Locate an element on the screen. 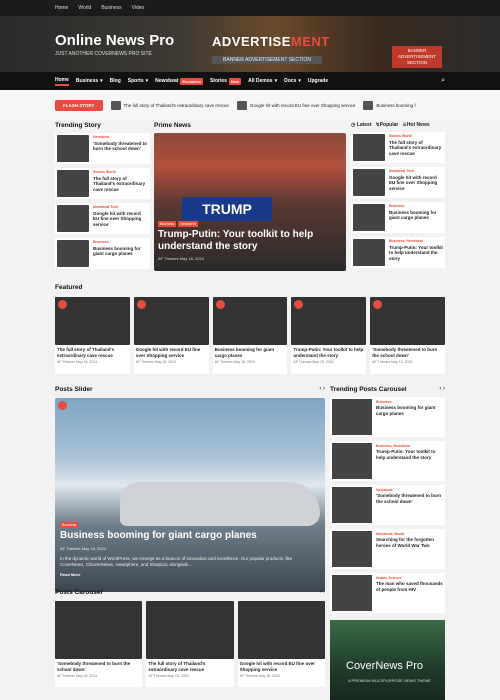 This screenshot has height=700, width=500. airplane-illustration is located at coordinates (220, 504).